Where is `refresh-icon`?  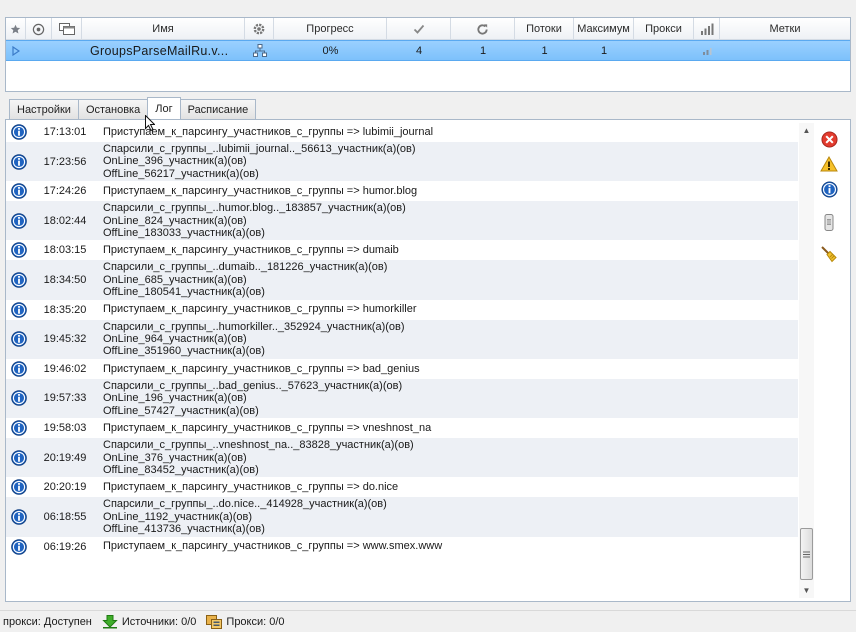
refresh-icon is located at coordinates (482, 29).